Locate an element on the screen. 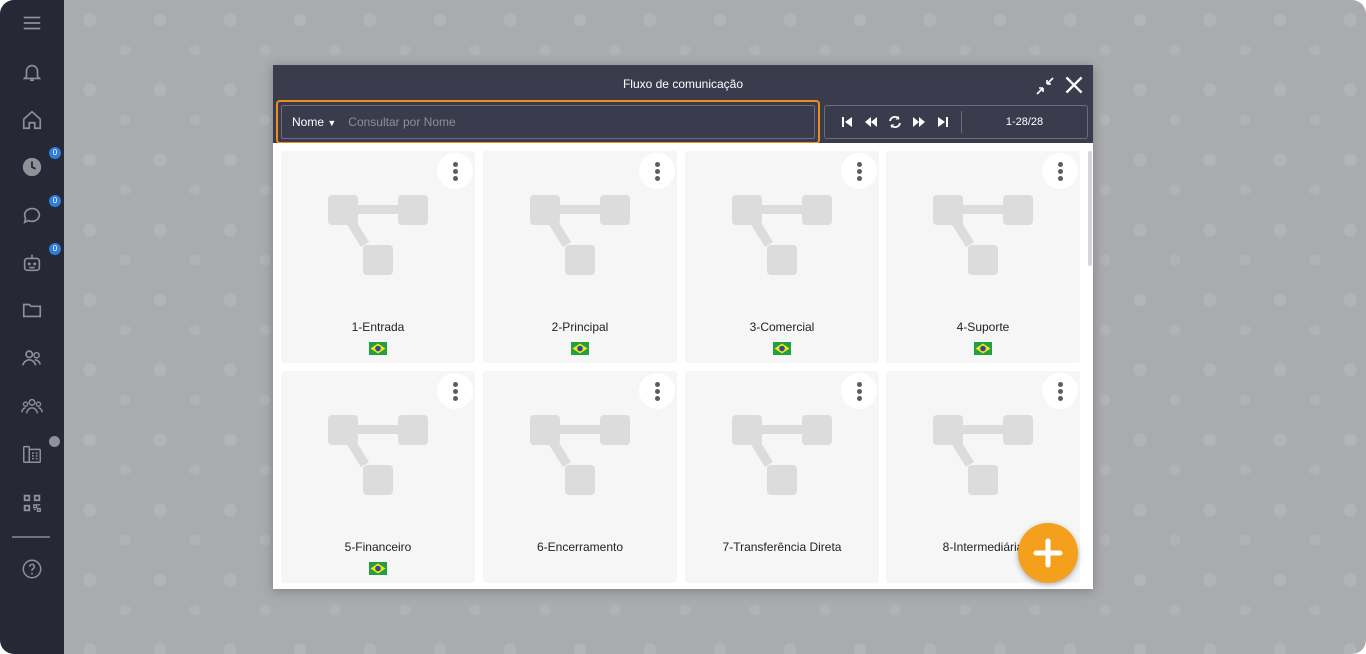 This screenshot has width=1366, height=654. refresh-button is located at coordinates (895, 122).